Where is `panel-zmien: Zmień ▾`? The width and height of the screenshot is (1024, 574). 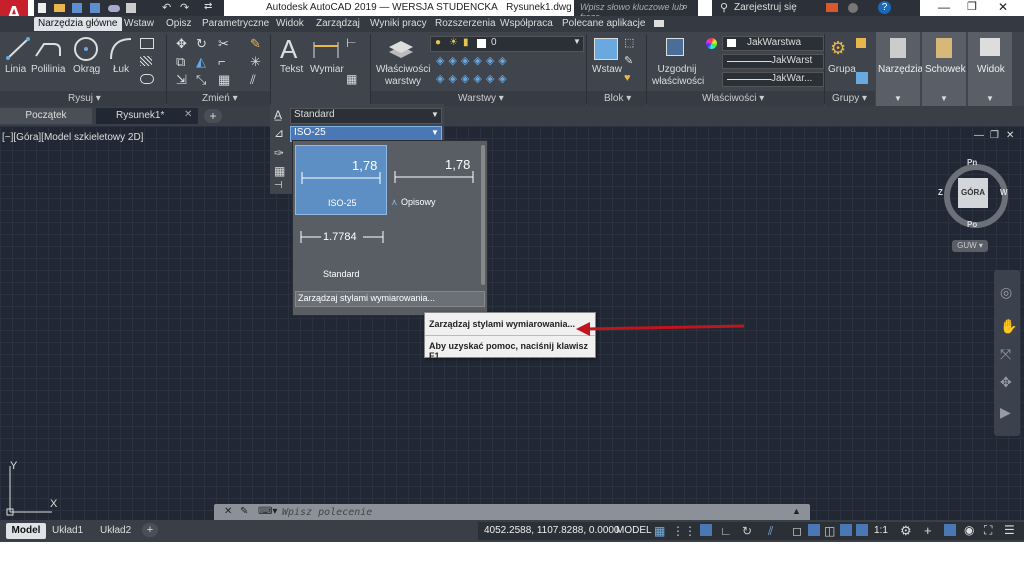 panel-zmien: Zmień ▾ is located at coordinates (220, 98).